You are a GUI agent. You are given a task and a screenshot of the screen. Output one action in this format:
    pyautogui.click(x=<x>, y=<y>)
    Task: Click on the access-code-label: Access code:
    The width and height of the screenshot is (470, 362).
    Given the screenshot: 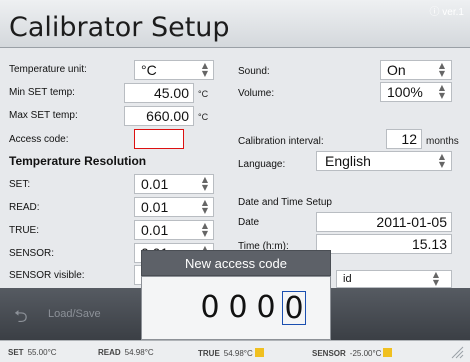 What is the action you would take?
    pyautogui.click(x=39, y=139)
    